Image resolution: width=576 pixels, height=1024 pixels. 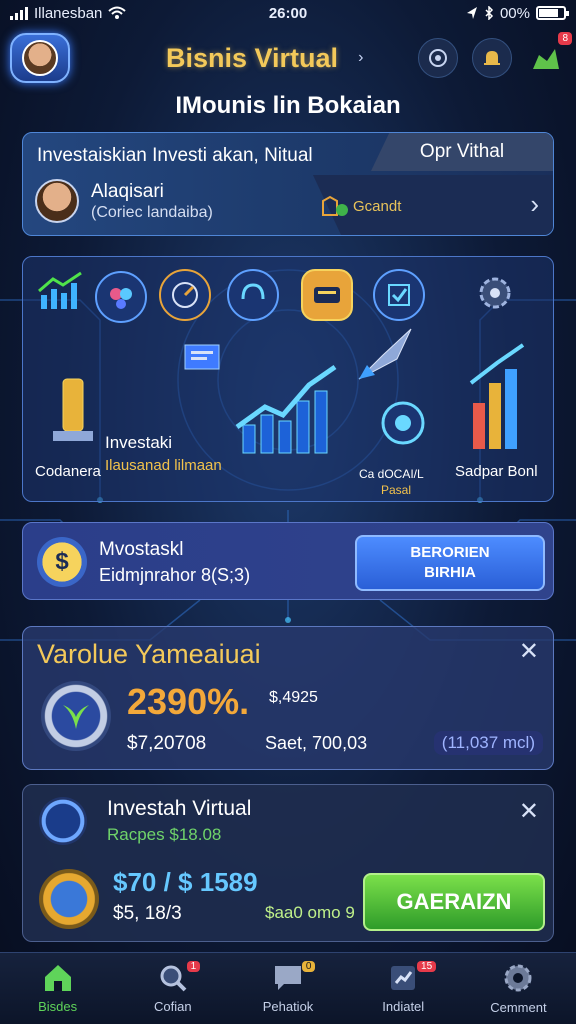 What do you see at coordinates (497, 396) in the screenshot?
I see `bar-chart-icon` at bounding box center [497, 396].